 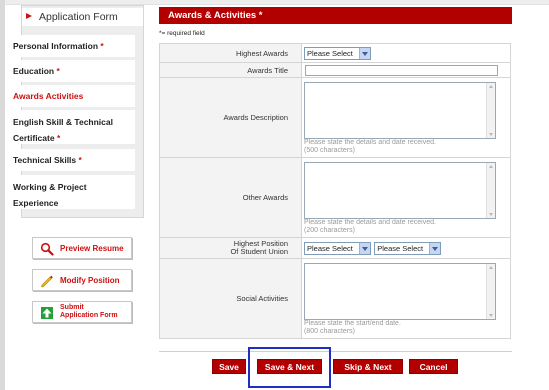 I want to click on highest-awards-value: Please Select, so click(x=330, y=53).